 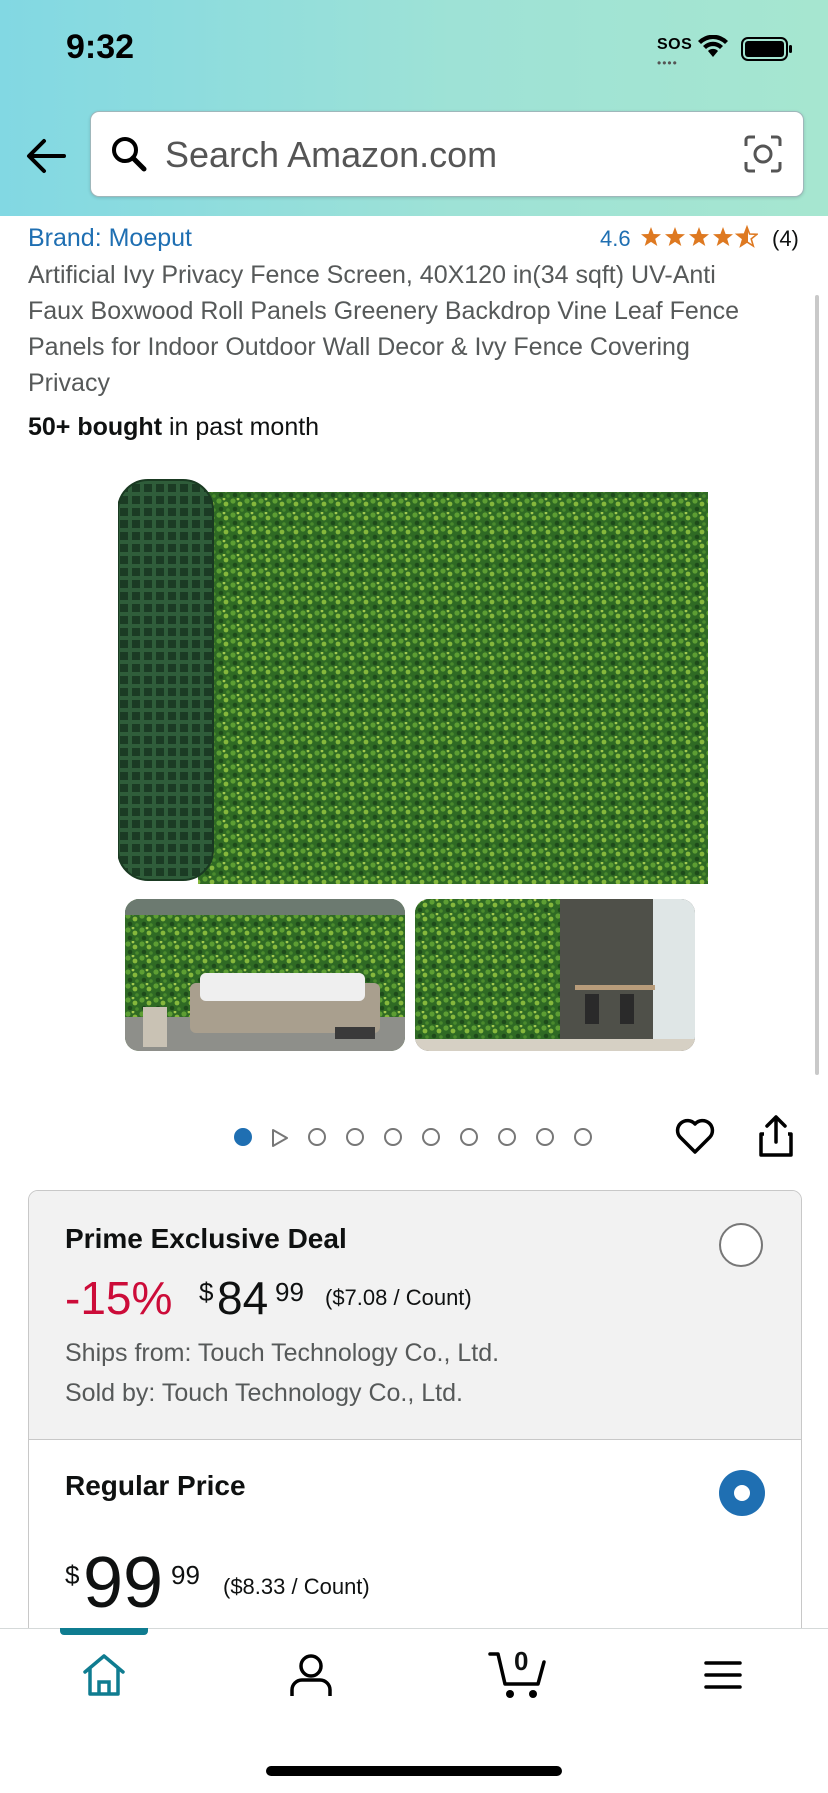 I want to click on header: 9:32 SOS •••• Search Amazon.com, so click(x=414, y=108).